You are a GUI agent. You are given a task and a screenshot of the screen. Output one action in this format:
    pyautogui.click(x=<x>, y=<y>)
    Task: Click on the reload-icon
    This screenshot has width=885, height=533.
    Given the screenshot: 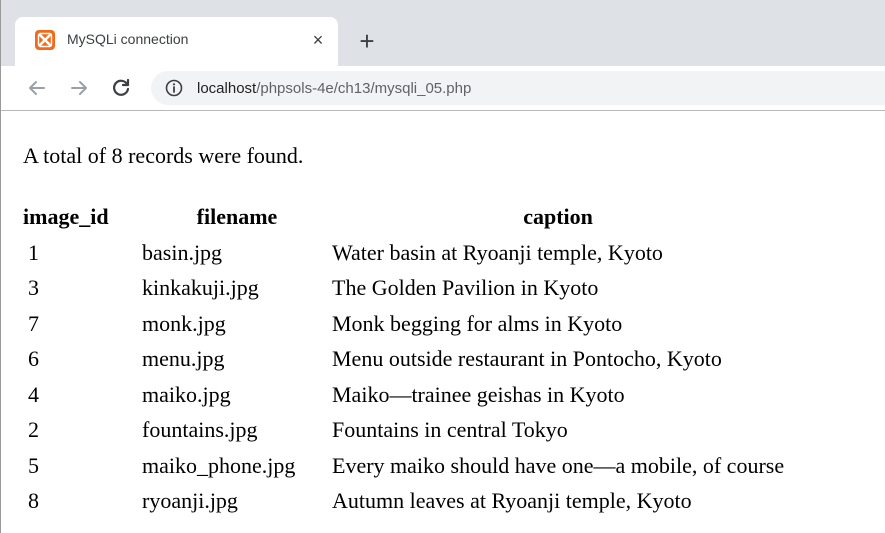 What is the action you would take?
    pyautogui.click(x=121, y=88)
    